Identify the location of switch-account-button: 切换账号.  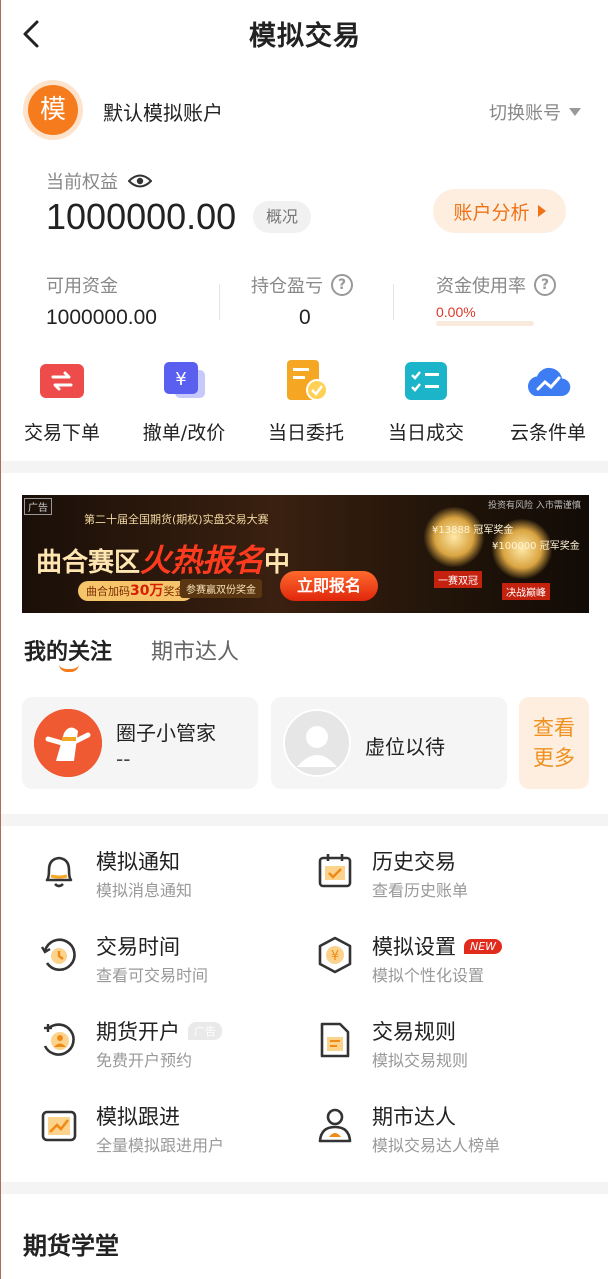
(535, 112).